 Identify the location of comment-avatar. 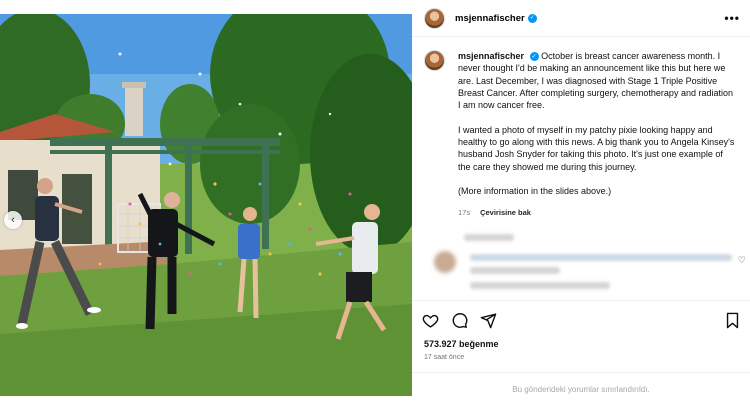
(445, 262).